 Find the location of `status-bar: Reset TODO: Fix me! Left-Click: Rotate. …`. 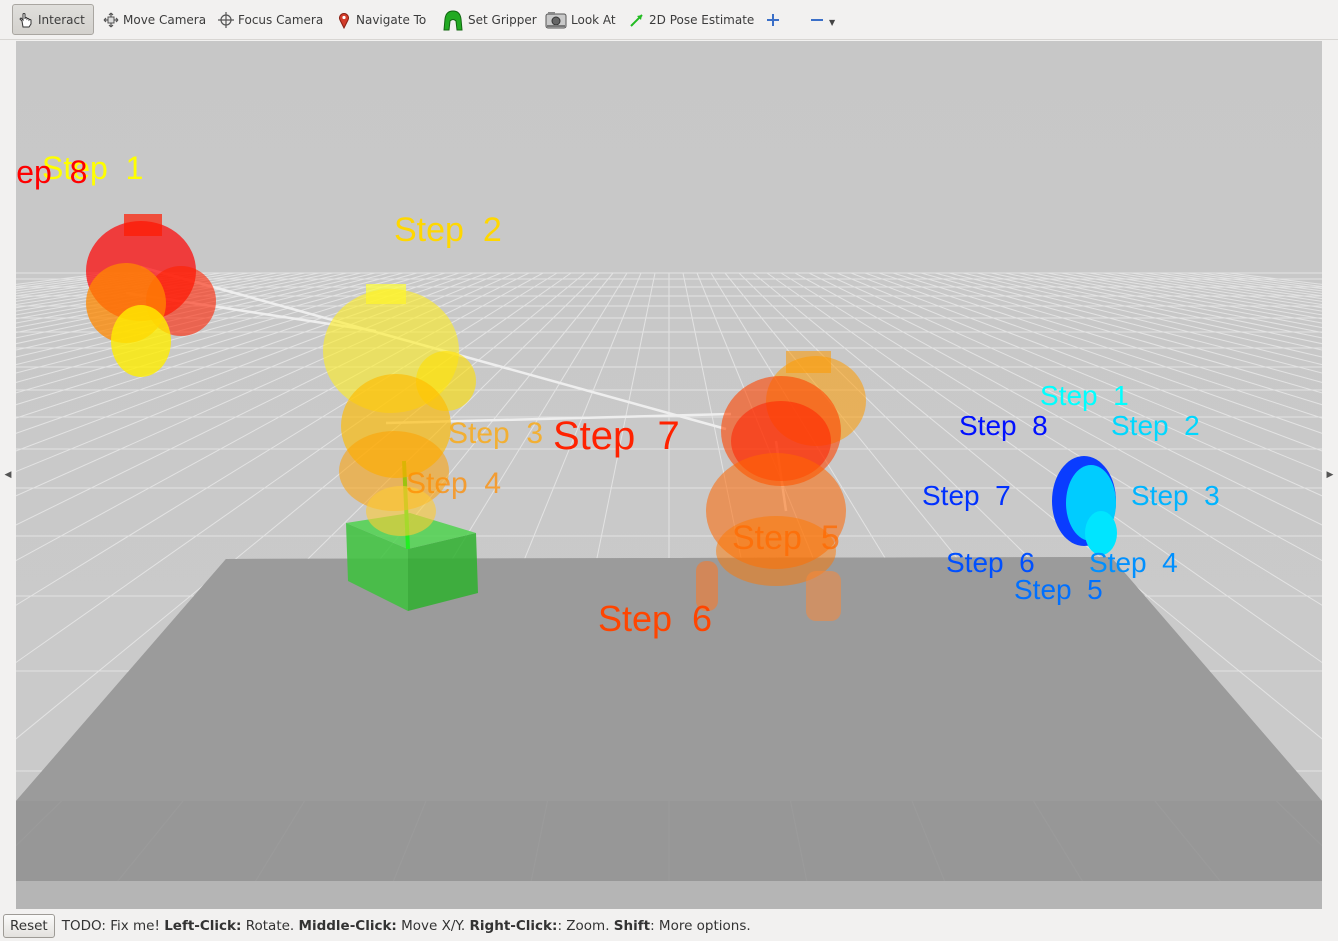

status-bar: Reset TODO: Fix me! Left-Click: Rotate. … is located at coordinates (669, 926).